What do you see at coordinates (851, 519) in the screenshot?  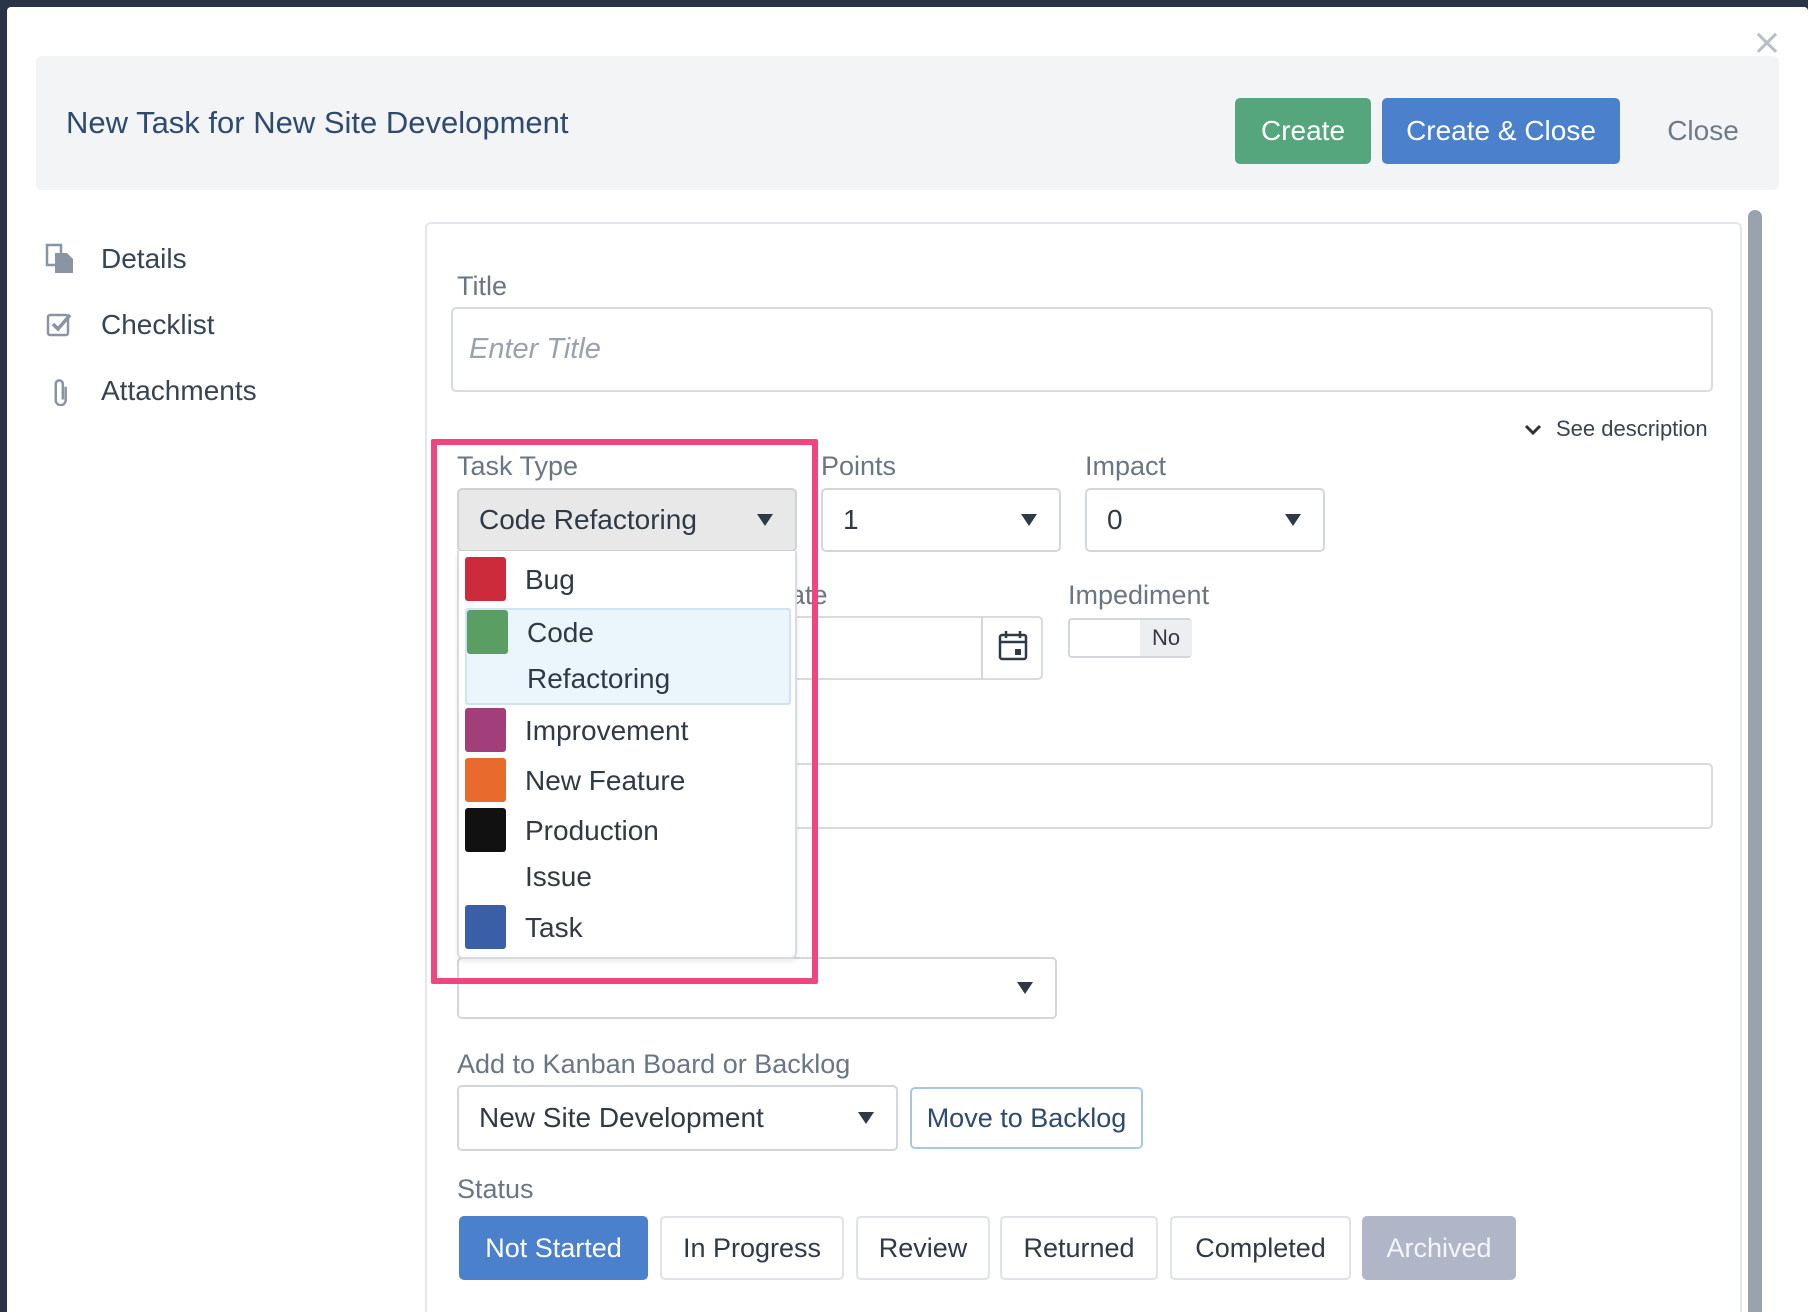 I see `points-value: 1` at bounding box center [851, 519].